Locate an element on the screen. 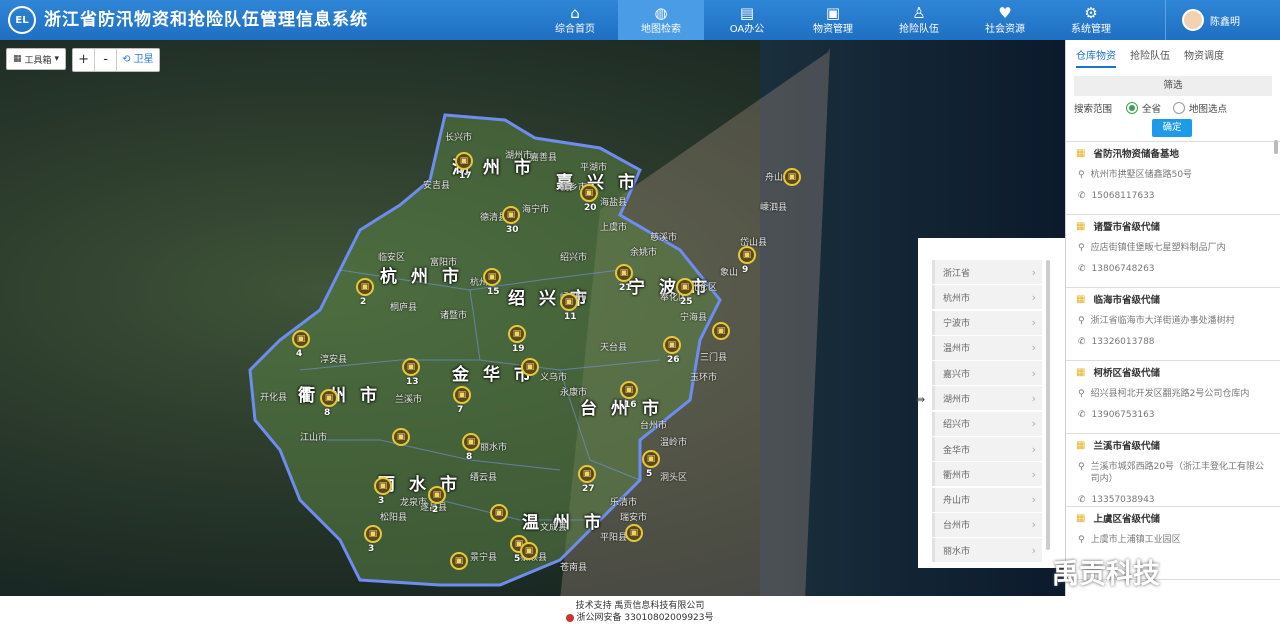 This screenshot has width=1280, height=628. scope-province-label: 全省 is located at coordinates (1151, 108).